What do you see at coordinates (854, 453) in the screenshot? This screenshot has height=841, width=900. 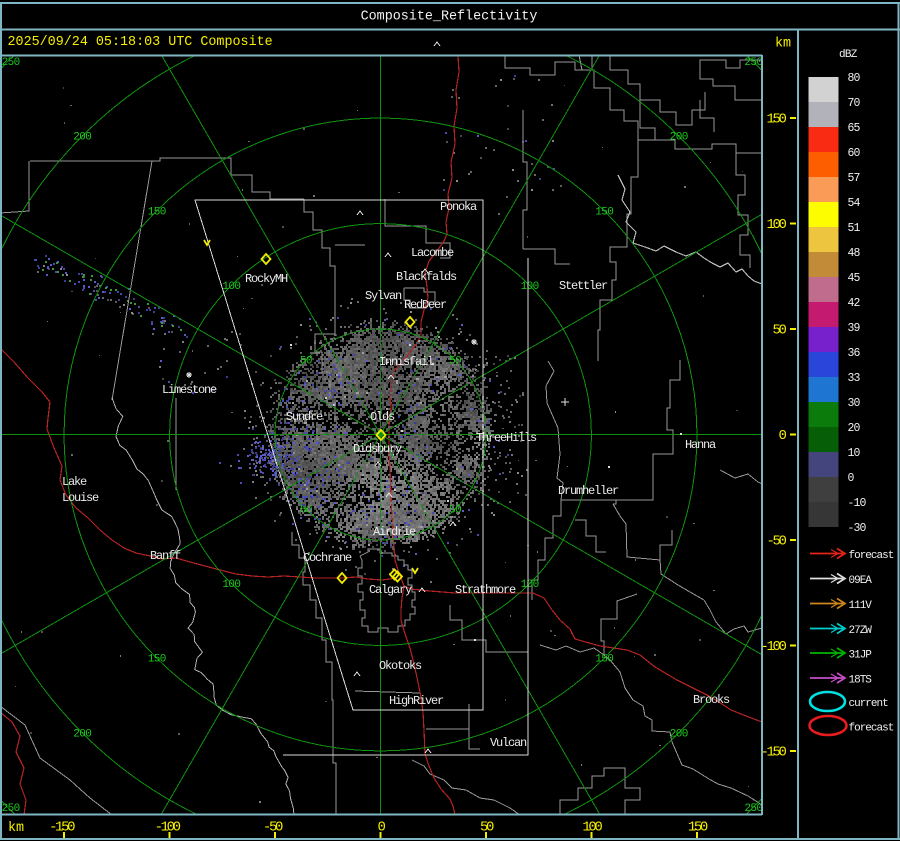 I see `svg-text: 10` at bounding box center [854, 453].